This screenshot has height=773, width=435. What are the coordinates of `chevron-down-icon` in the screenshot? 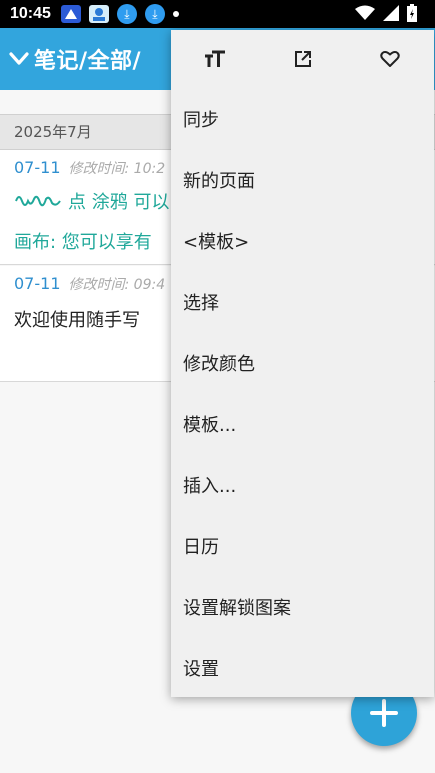 It's located at (19, 59).